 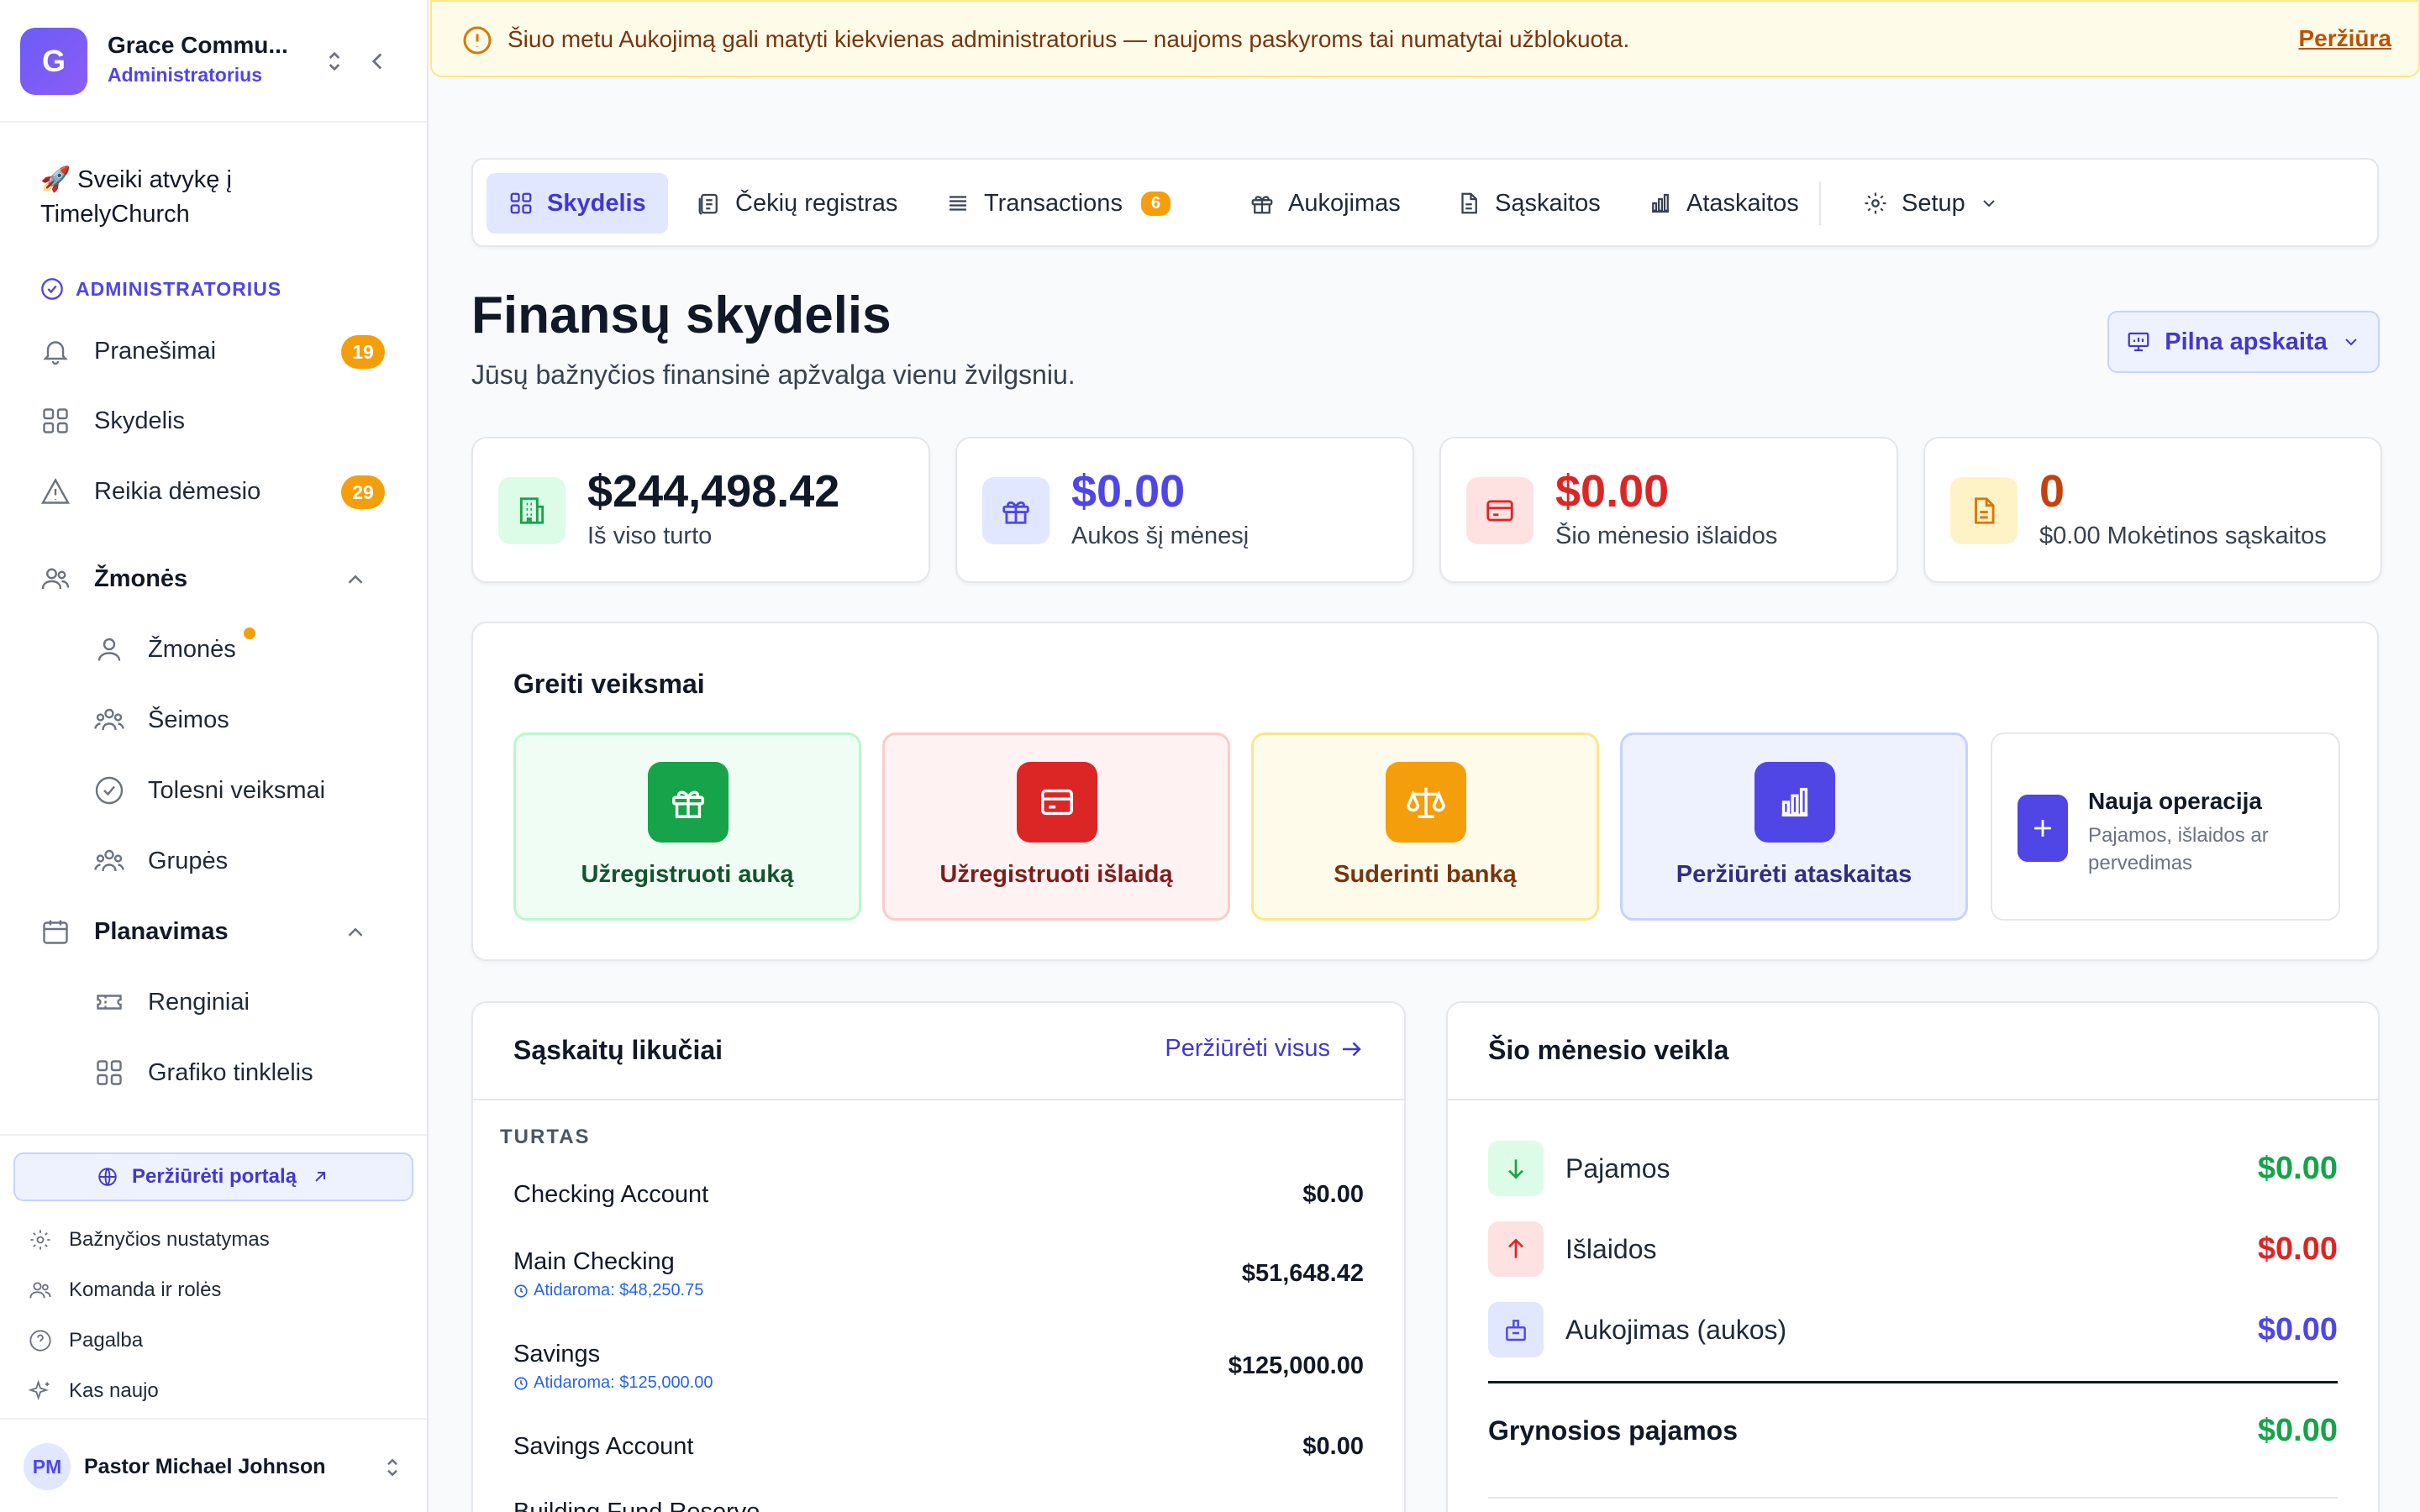 What do you see at coordinates (1611, 1248) in the screenshot?
I see `activity-label: Išlaidos` at bounding box center [1611, 1248].